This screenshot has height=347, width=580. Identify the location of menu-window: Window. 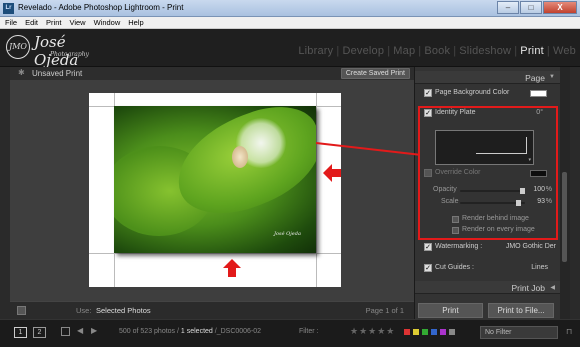
(107, 22).